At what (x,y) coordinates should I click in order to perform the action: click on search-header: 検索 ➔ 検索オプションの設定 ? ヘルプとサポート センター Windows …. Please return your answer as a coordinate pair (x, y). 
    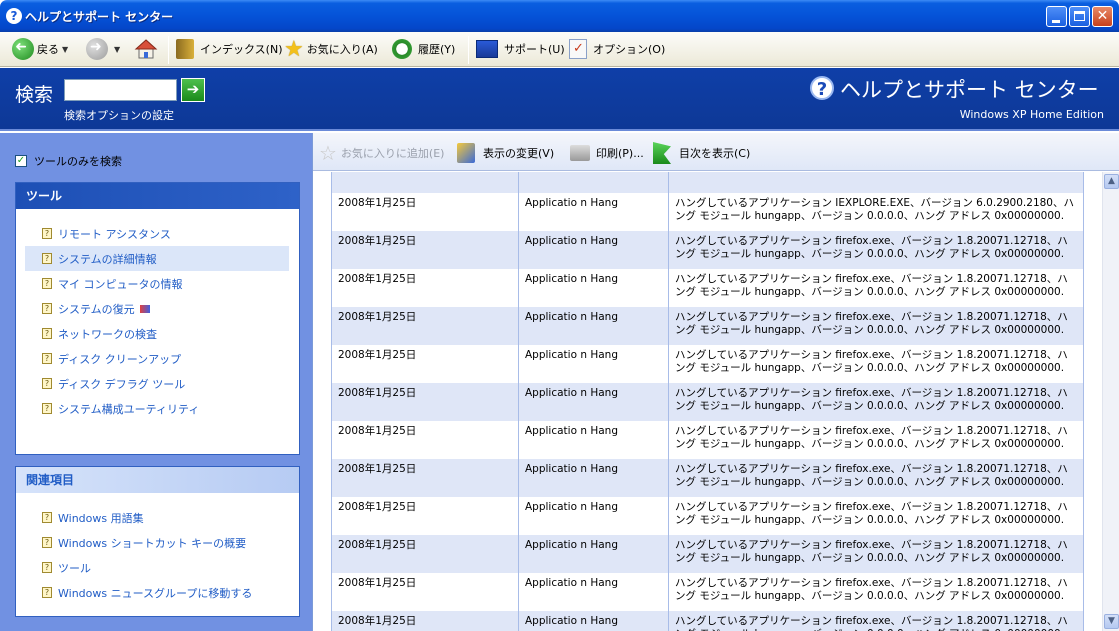
    Looking at the image, I should click on (559, 99).